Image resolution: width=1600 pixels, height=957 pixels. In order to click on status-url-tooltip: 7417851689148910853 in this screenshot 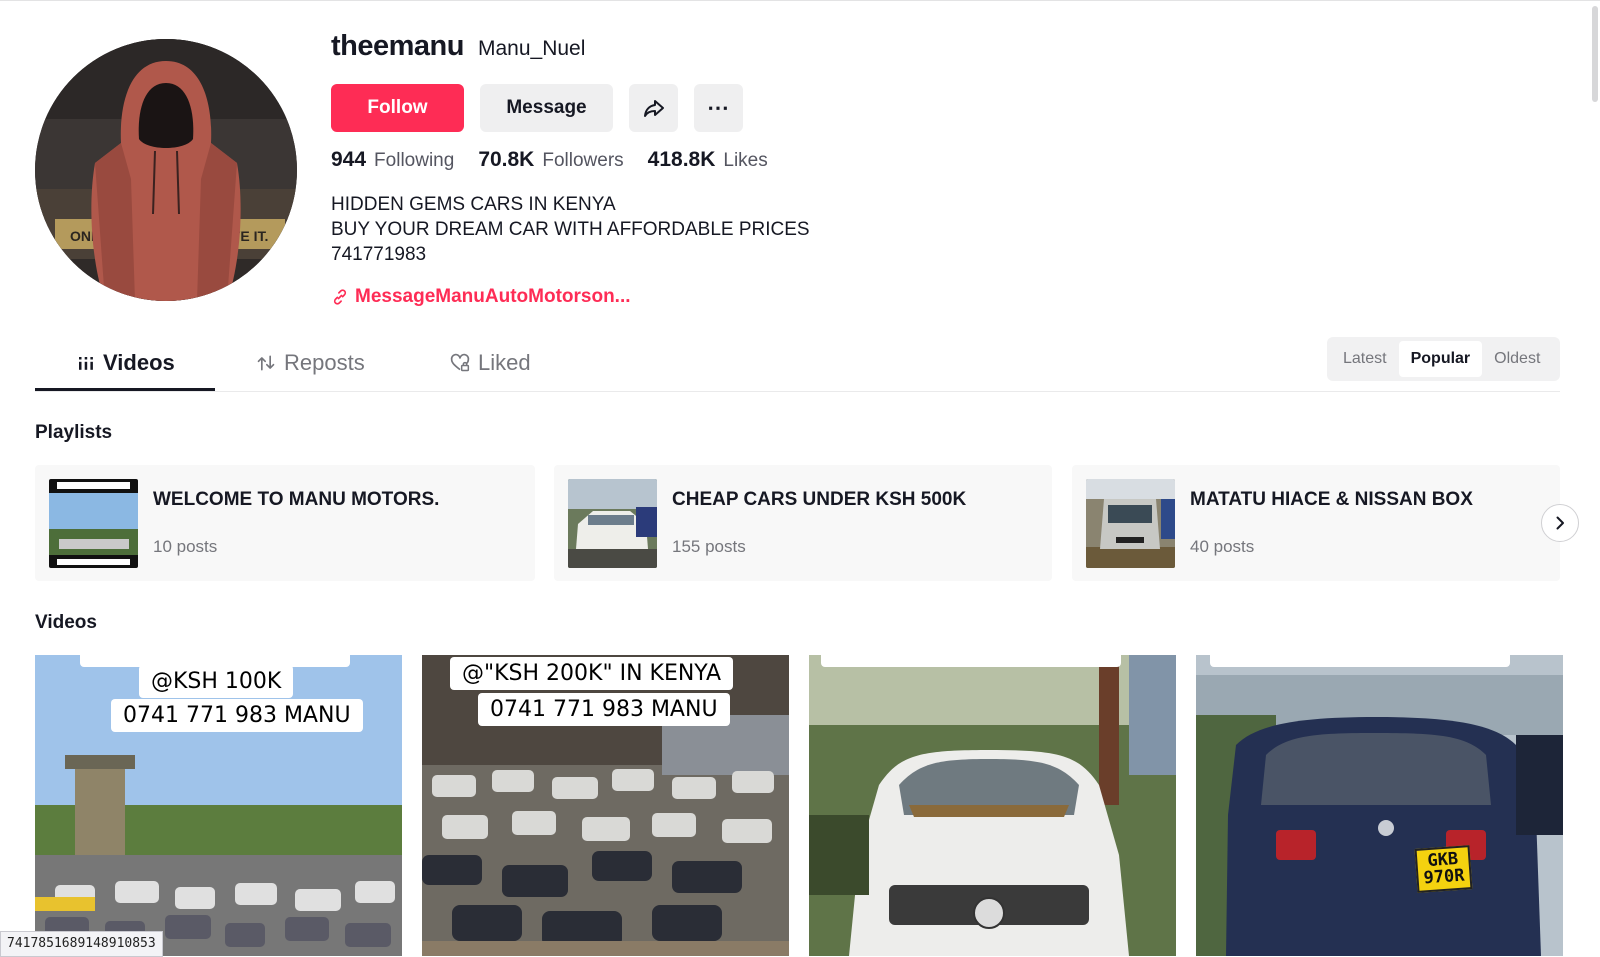, I will do `click(81, 944)`.